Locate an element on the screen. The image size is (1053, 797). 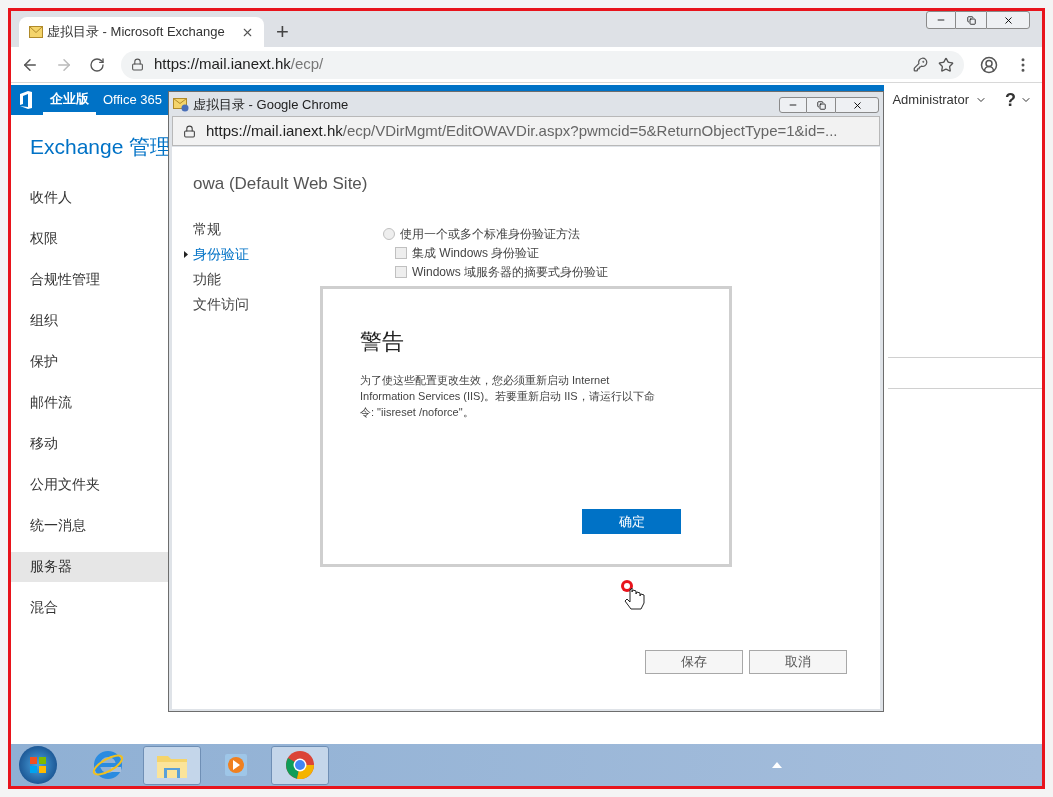
chrome-icon is located at coordinates (300, 765).